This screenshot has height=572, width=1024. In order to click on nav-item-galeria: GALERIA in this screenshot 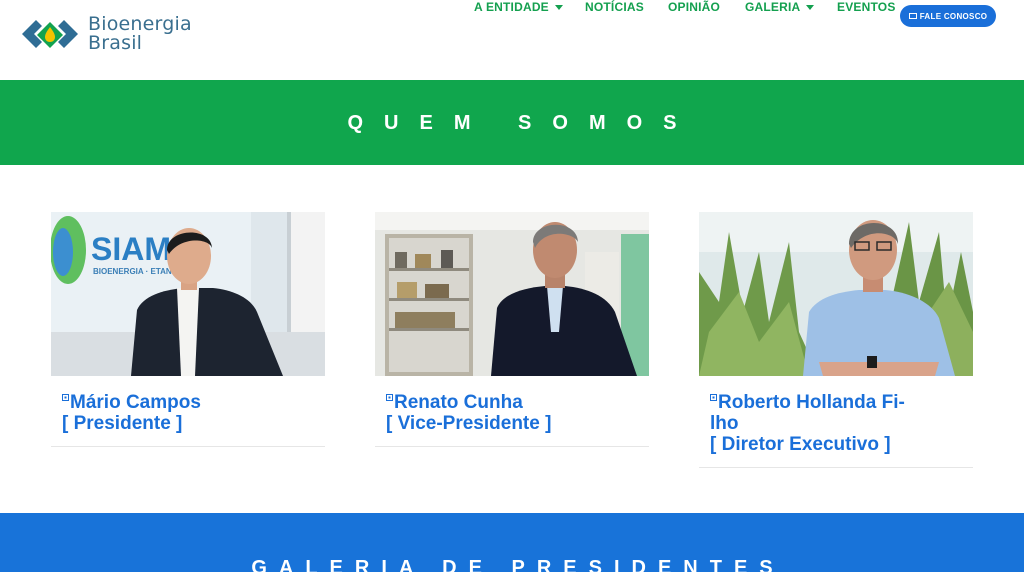, I will do `click(780, 7)`.